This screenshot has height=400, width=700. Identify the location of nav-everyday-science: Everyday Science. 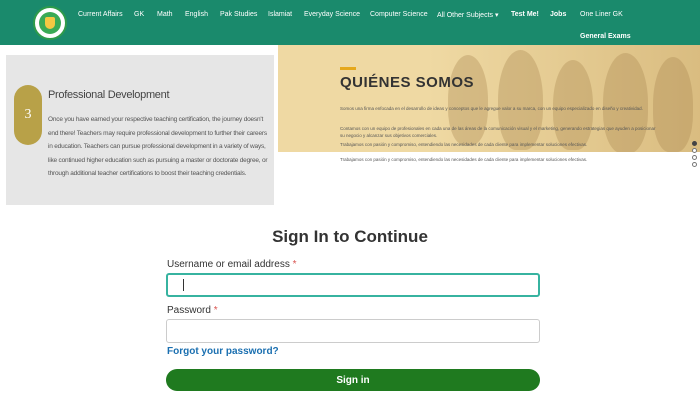
(332, 14).